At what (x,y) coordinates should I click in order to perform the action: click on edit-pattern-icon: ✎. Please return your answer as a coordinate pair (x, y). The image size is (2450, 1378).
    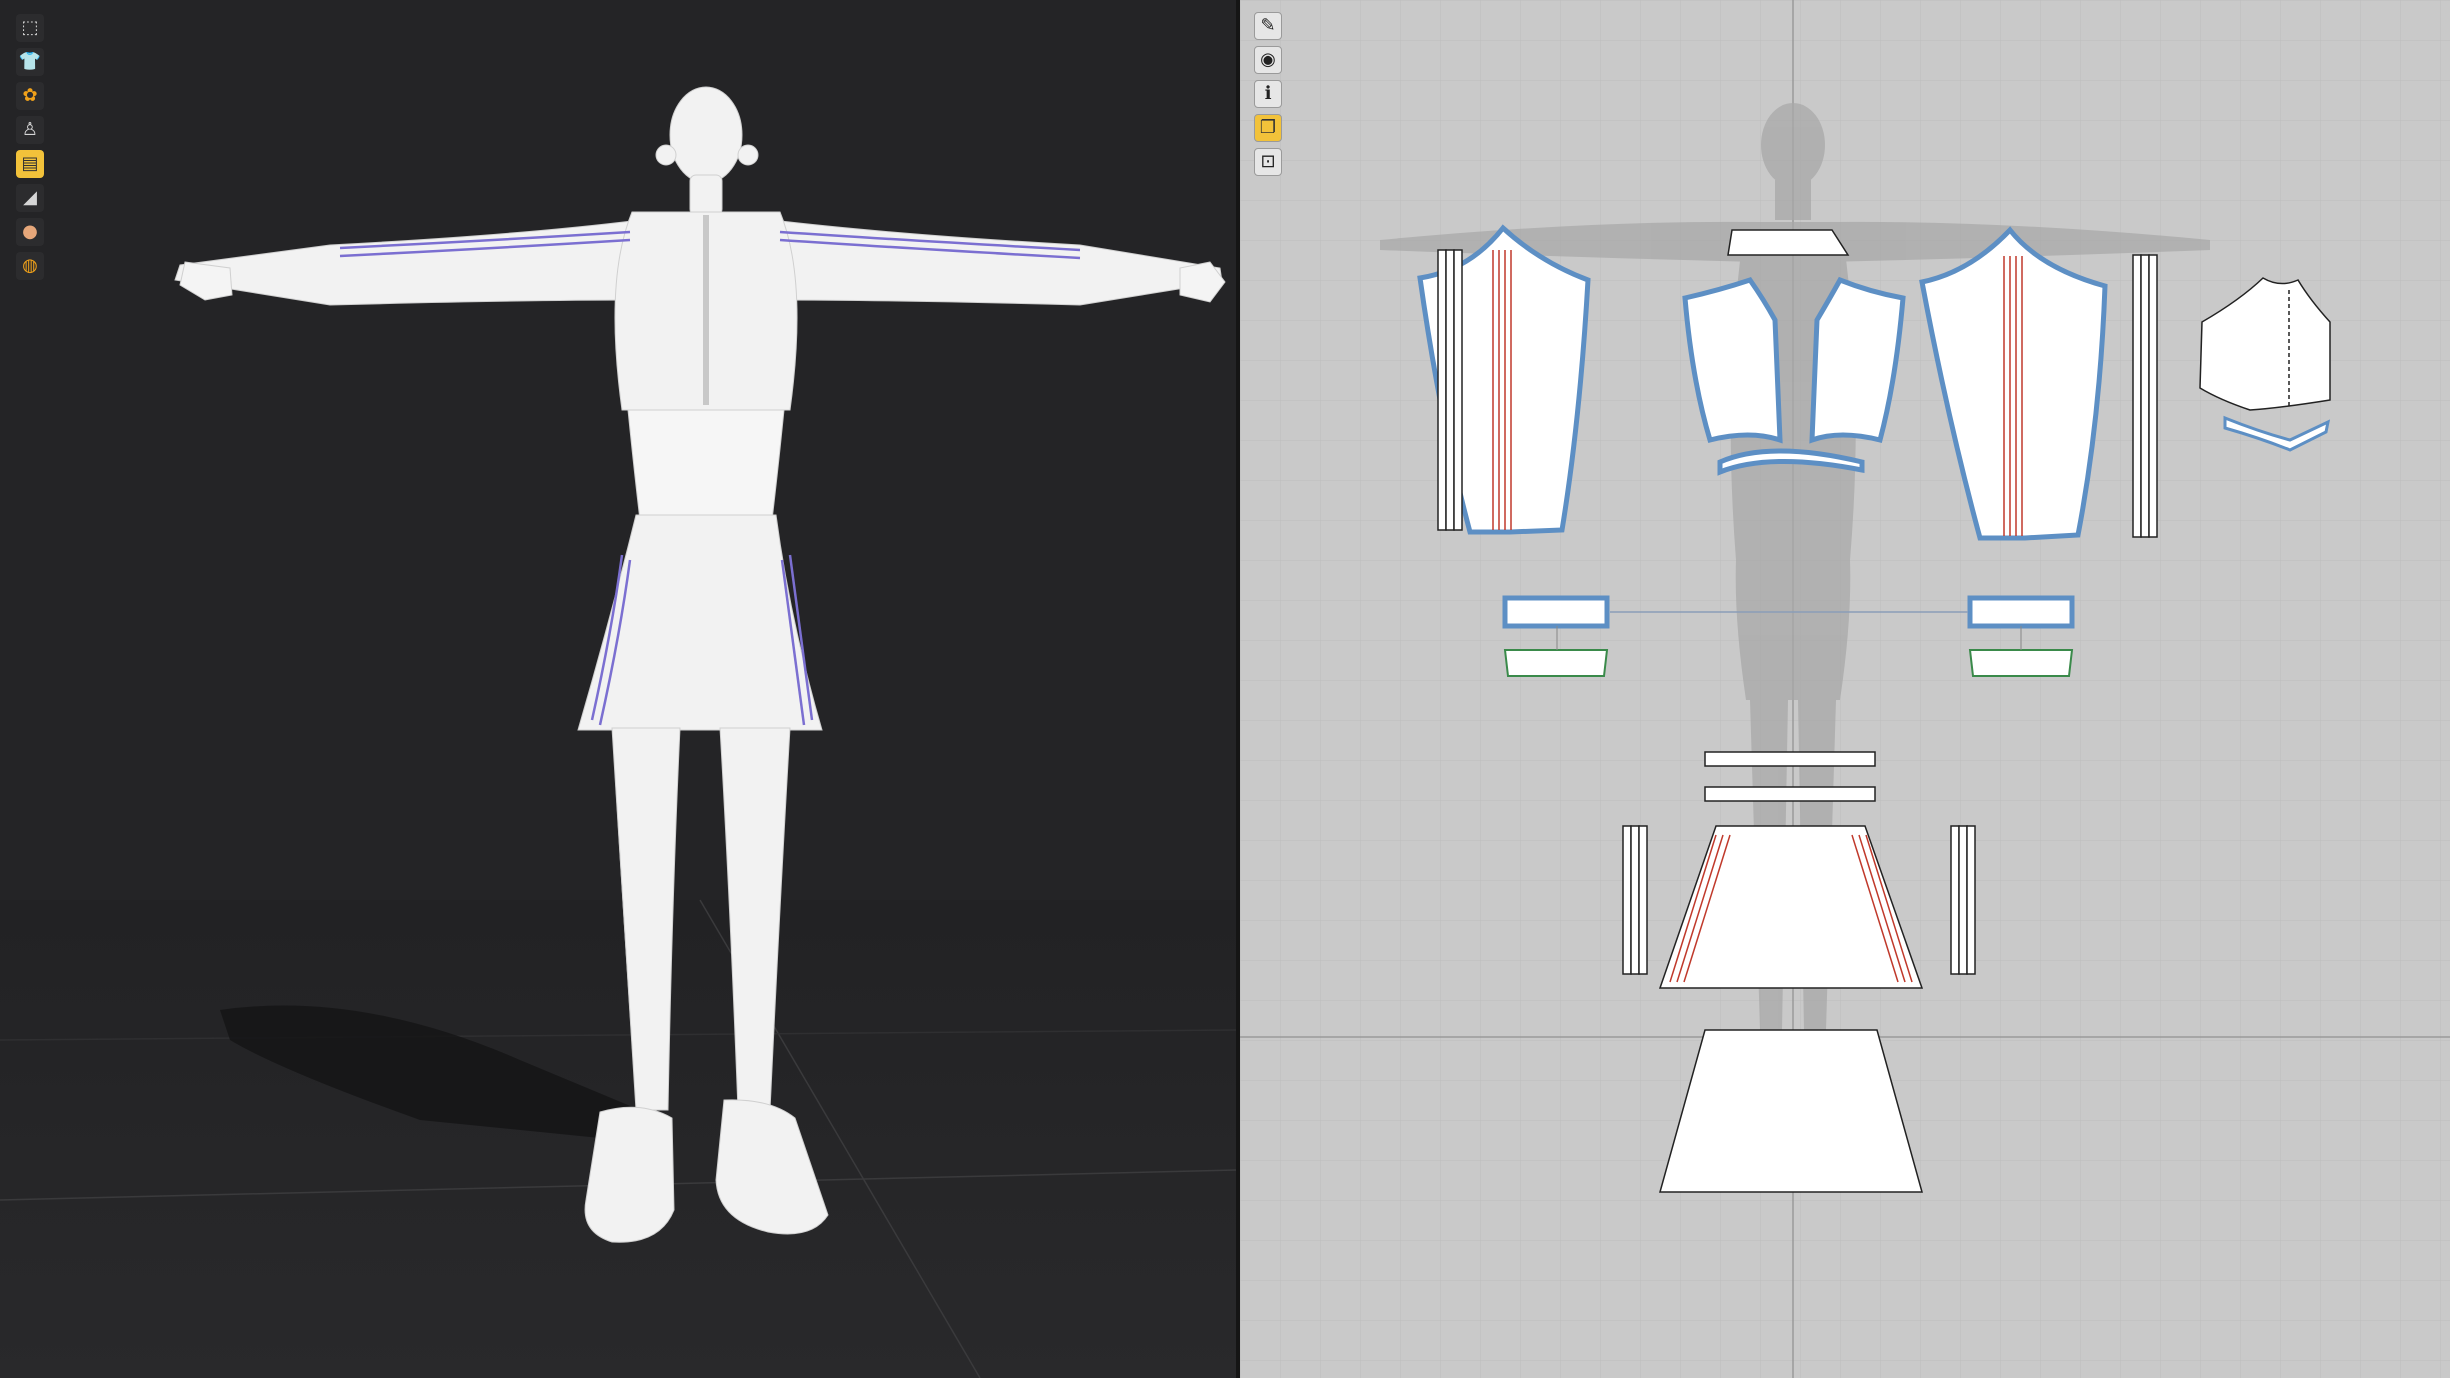
    Looking at the image, I should click on (1268, 26).